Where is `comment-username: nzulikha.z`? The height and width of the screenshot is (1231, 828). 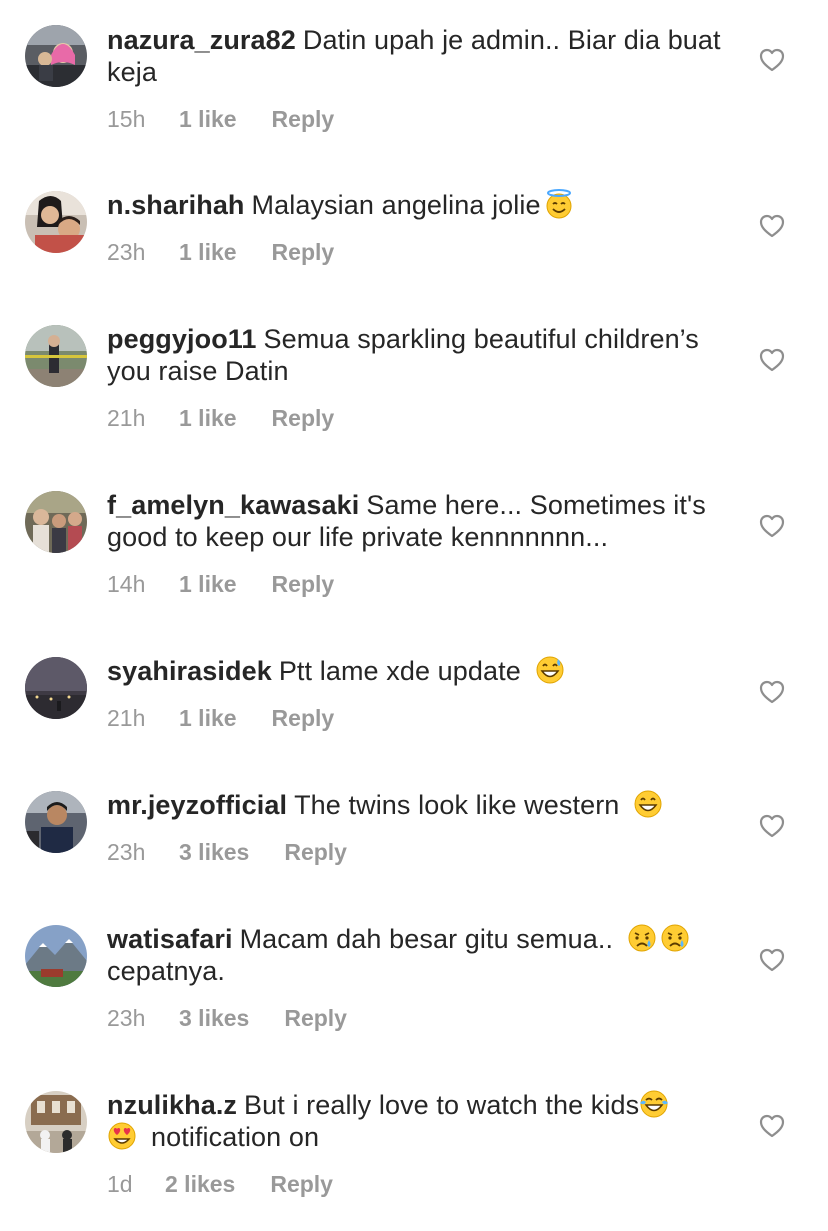 comment-username: nzulikha.z is located at coordinates (172, 1105).